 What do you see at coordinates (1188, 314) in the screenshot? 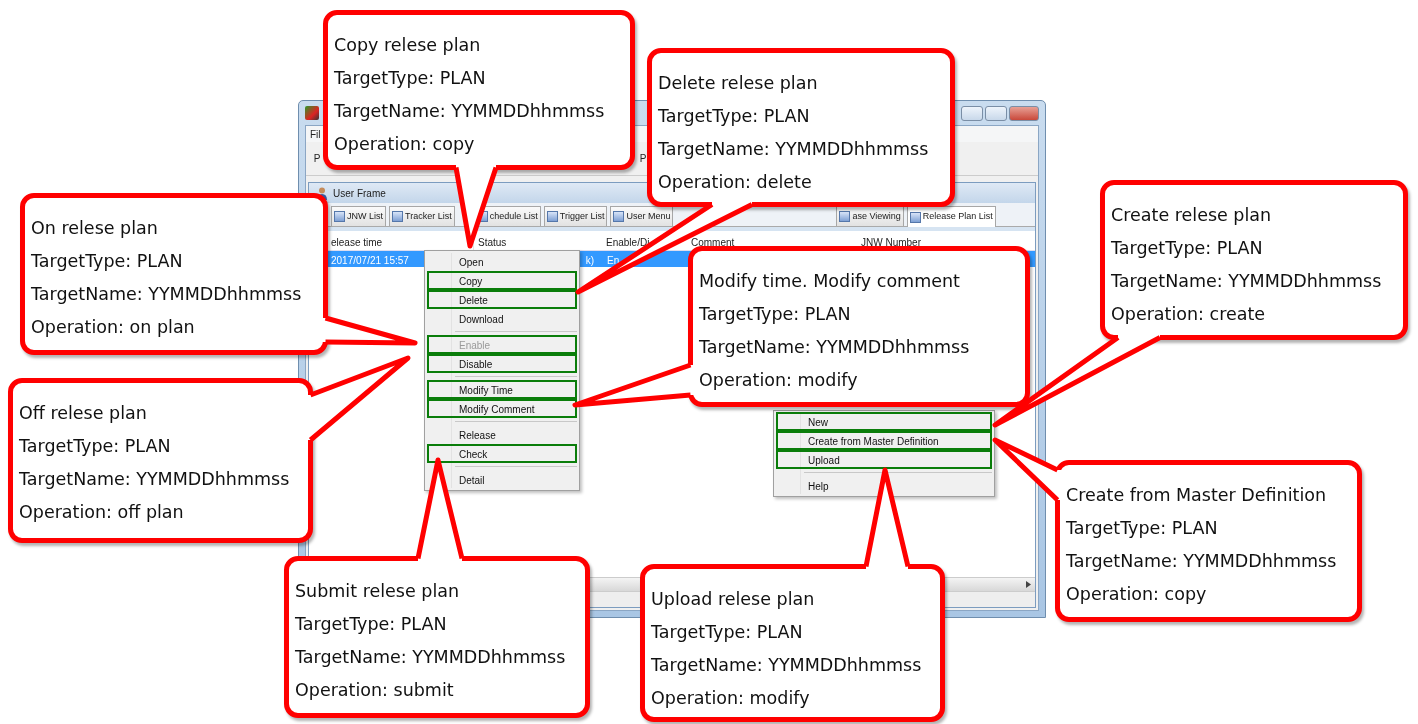
I see `callout-text: Operation: create` at bounding box center [1188, 314].